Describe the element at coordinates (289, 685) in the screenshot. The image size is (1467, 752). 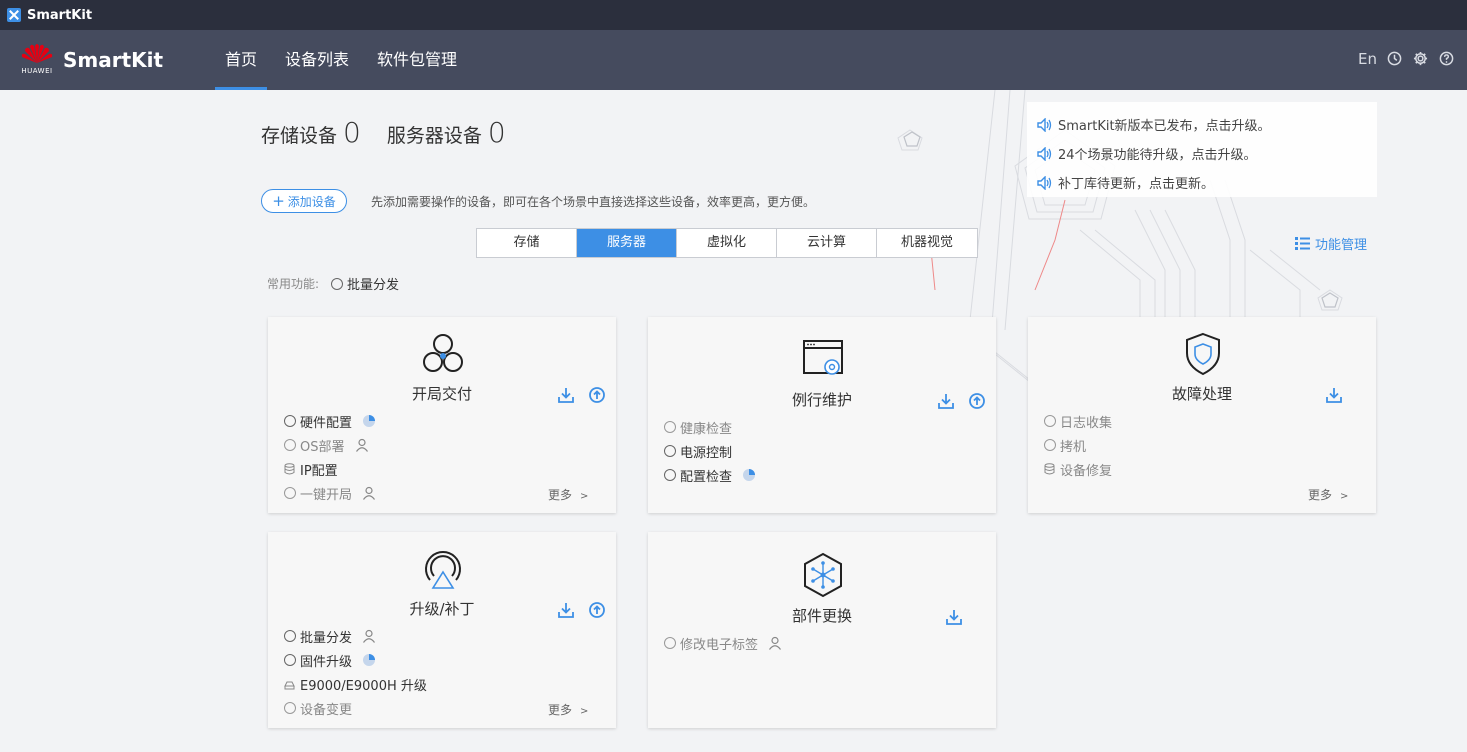
I see `chassis-icon` at that location.